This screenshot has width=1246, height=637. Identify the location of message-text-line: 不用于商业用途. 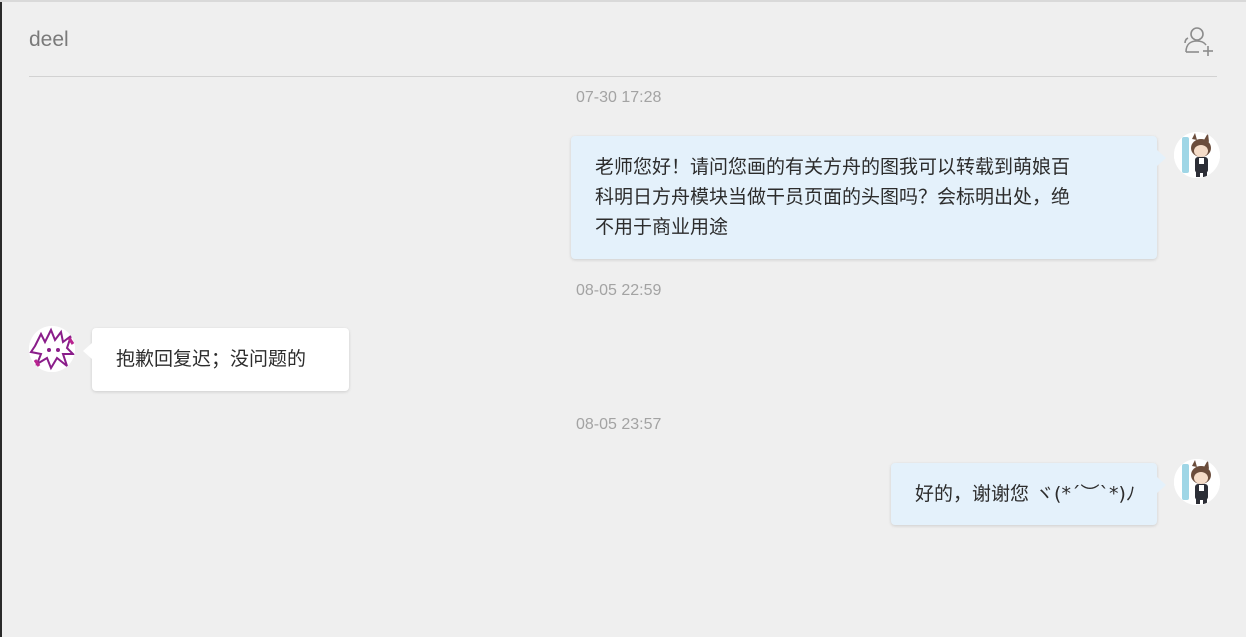
(662, 227).